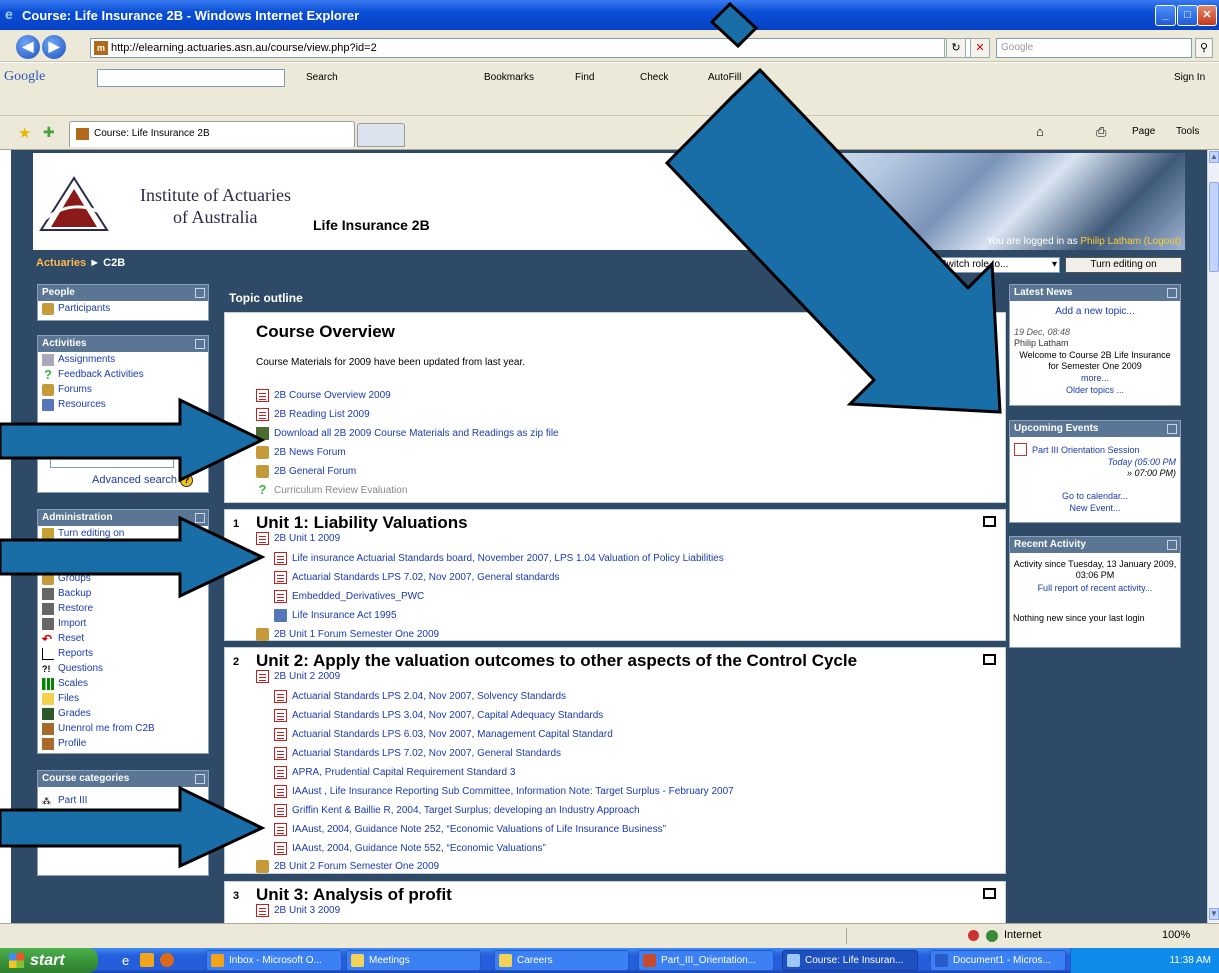 This screenshot has width=1219, height=973. What do you see at coordinates (123, 743) in the screenshot?
I see `profile-link: Profile` at bounding box center [123, 743].